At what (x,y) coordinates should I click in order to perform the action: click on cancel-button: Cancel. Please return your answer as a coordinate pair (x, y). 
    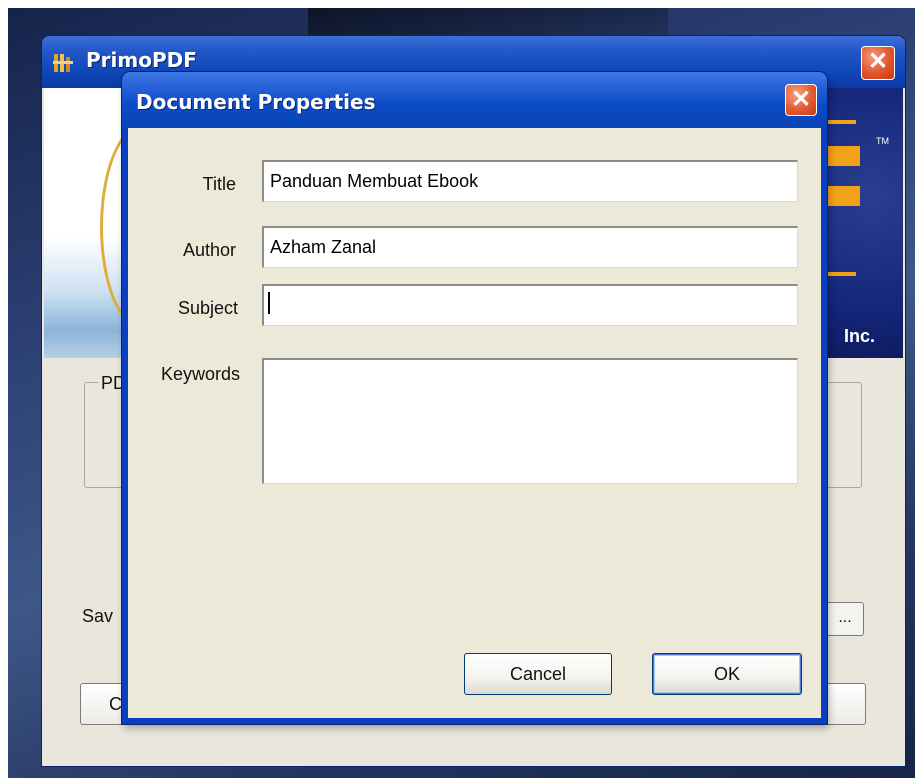
    Looking at the image, I should click on (538, 674).